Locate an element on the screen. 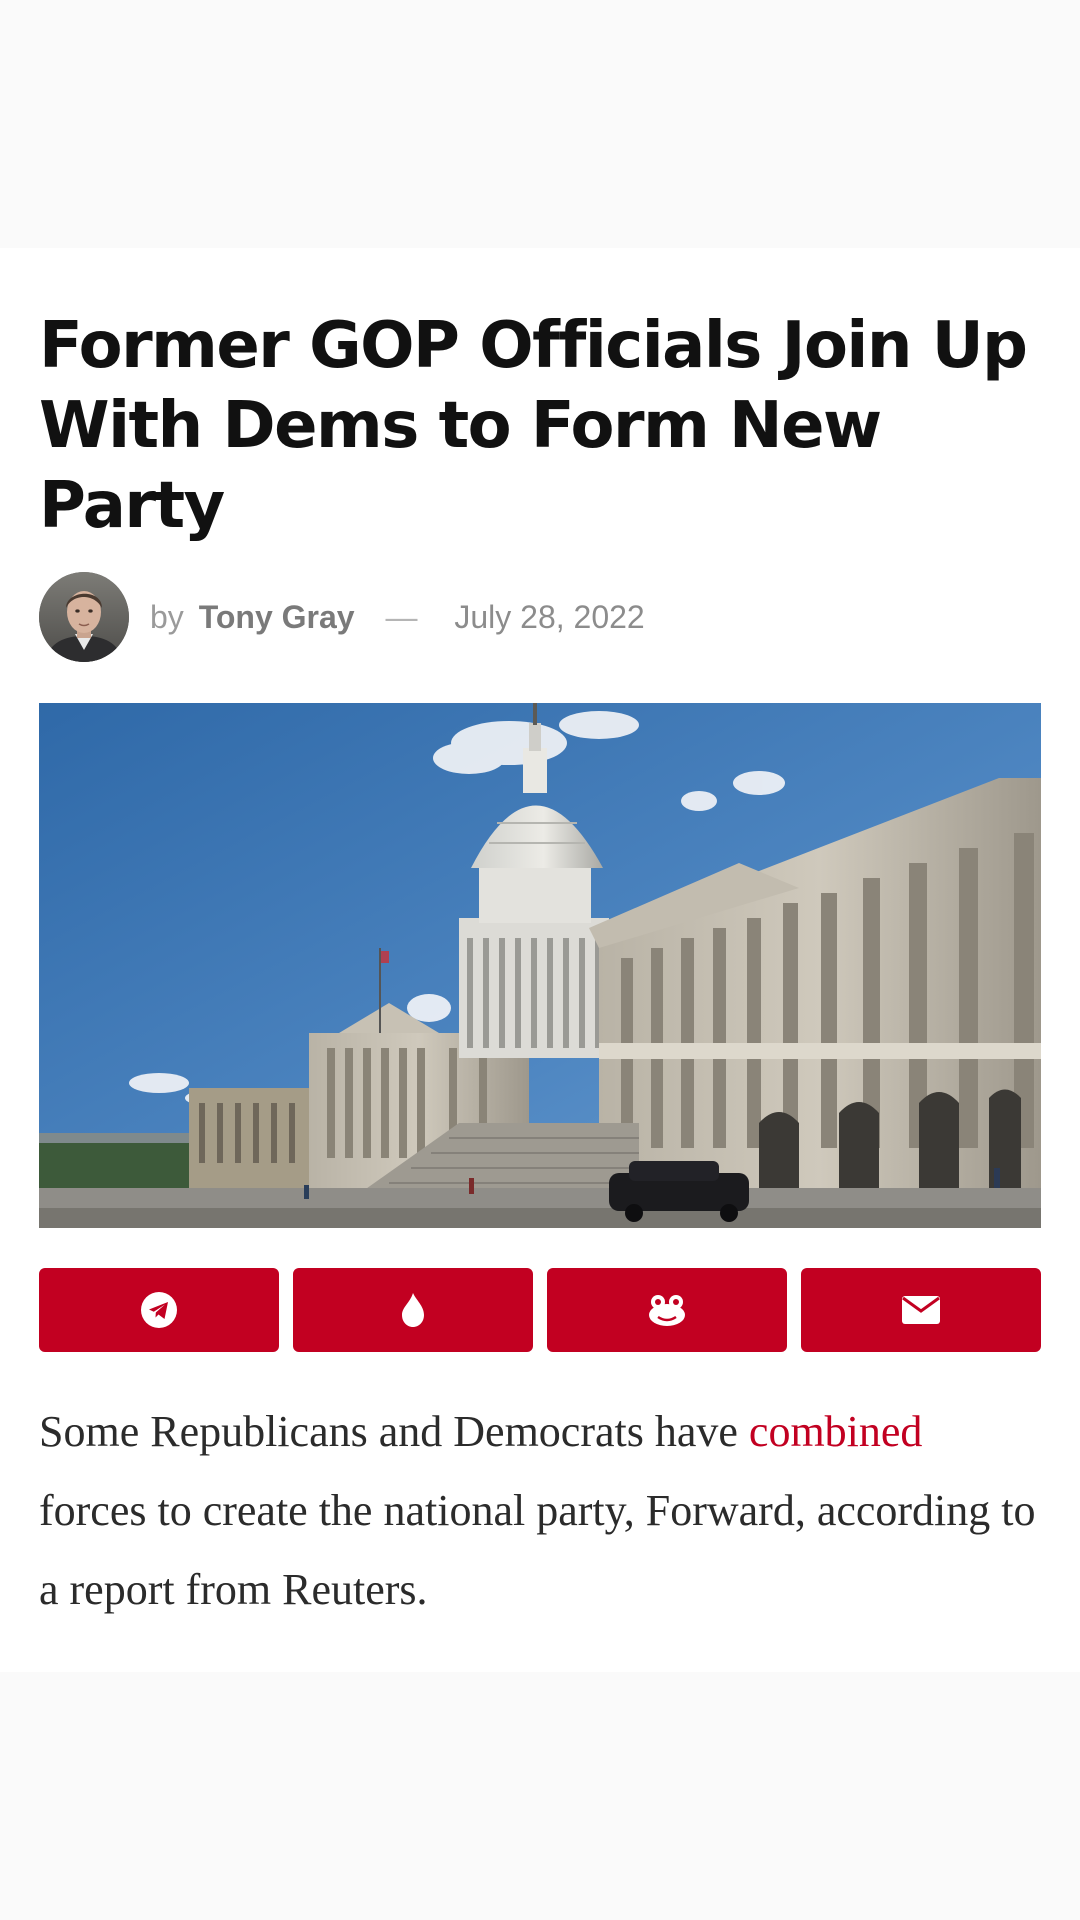 The image size is (1080, 1920). share-gab-button is located at coordinates (413, 1310).